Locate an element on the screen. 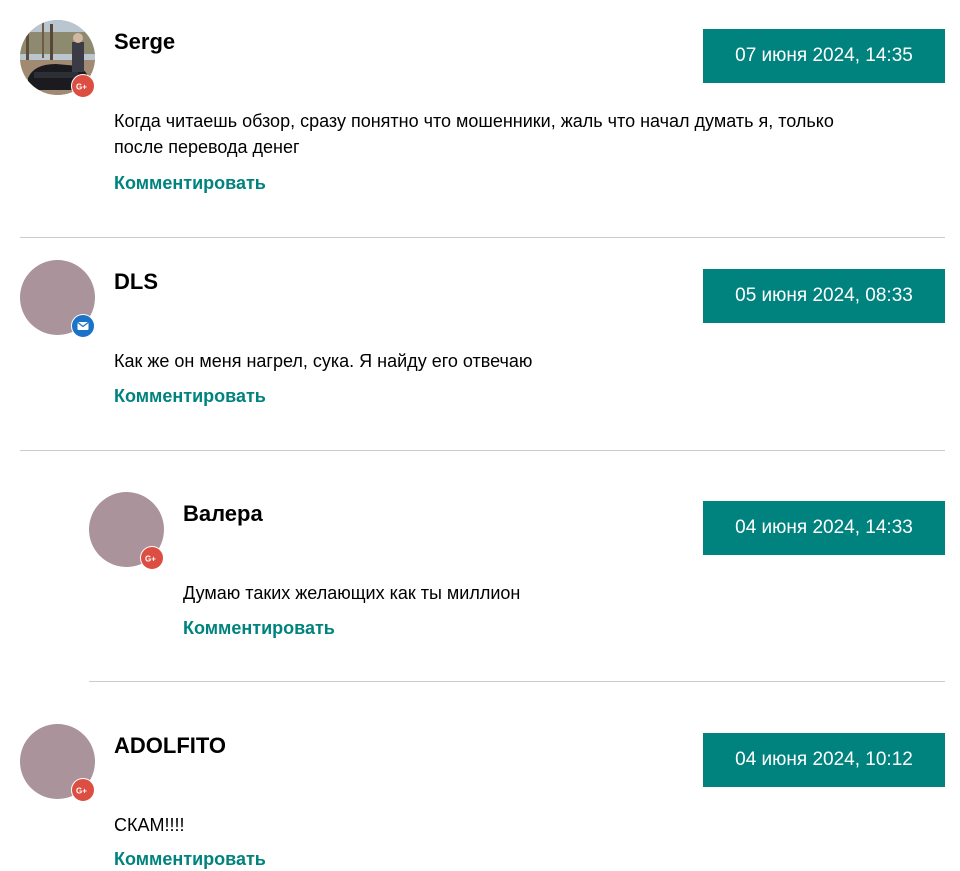 The image size is (960, 871). comment-date: 04 июня 2024, 10:12 is located at coordinates (824, 760).